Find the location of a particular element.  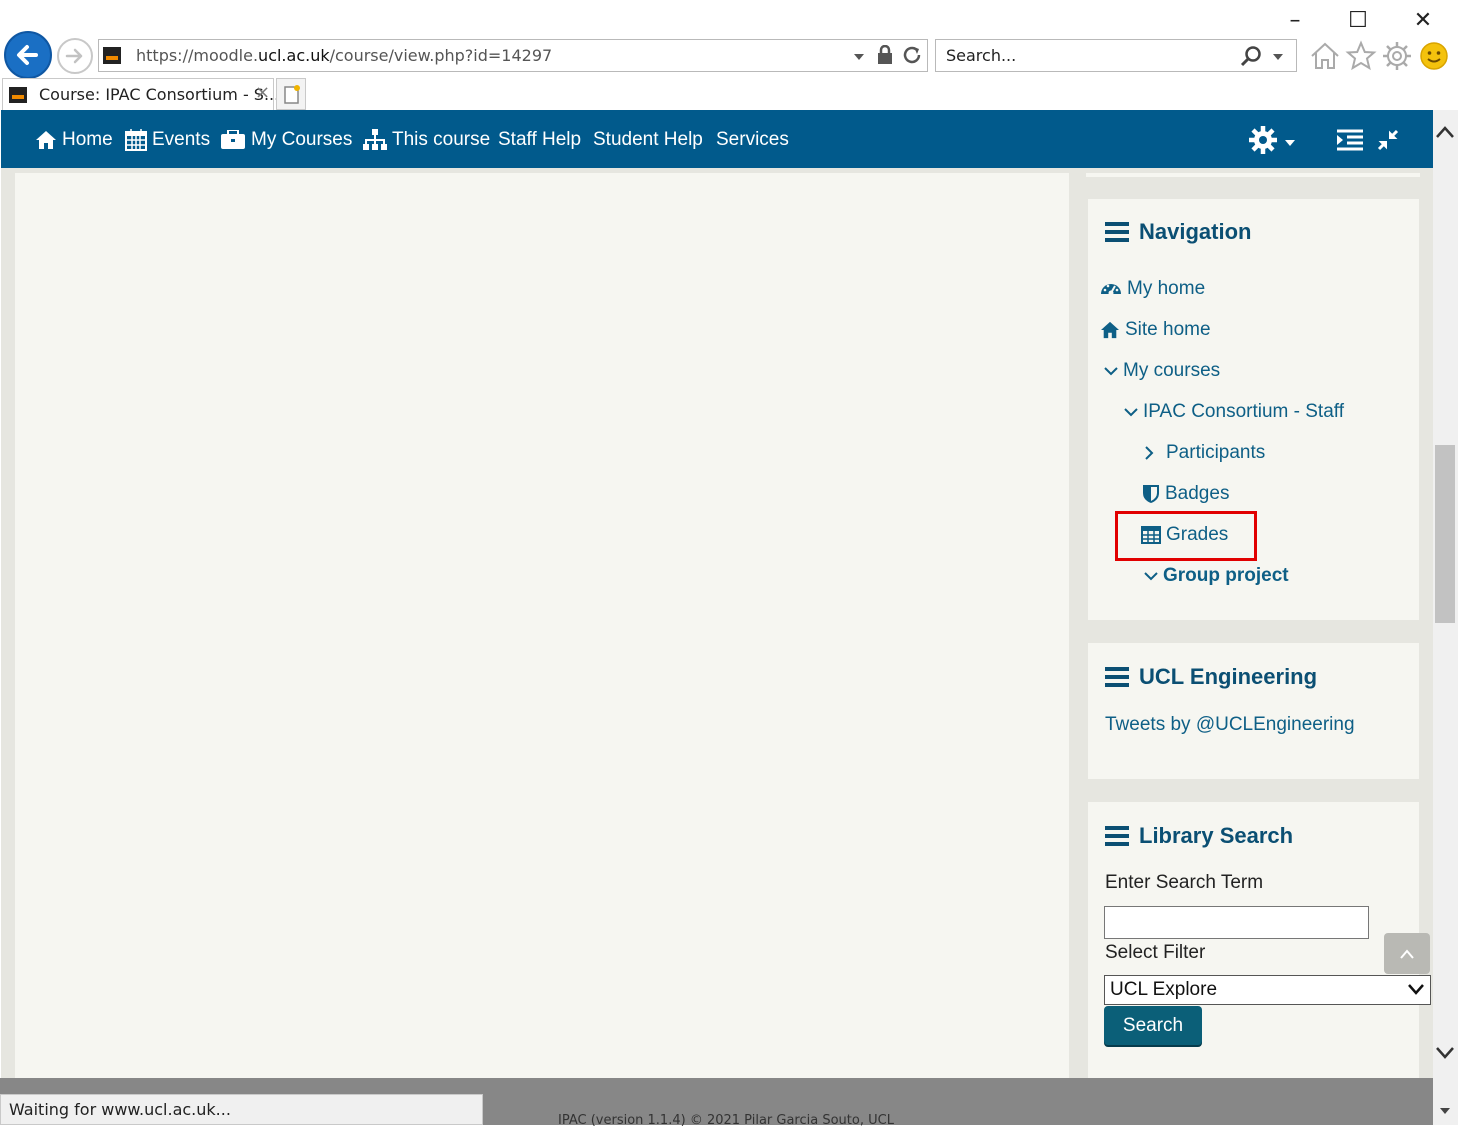

library-search-block-title: Library Search is located at coordinates (1199, 836).